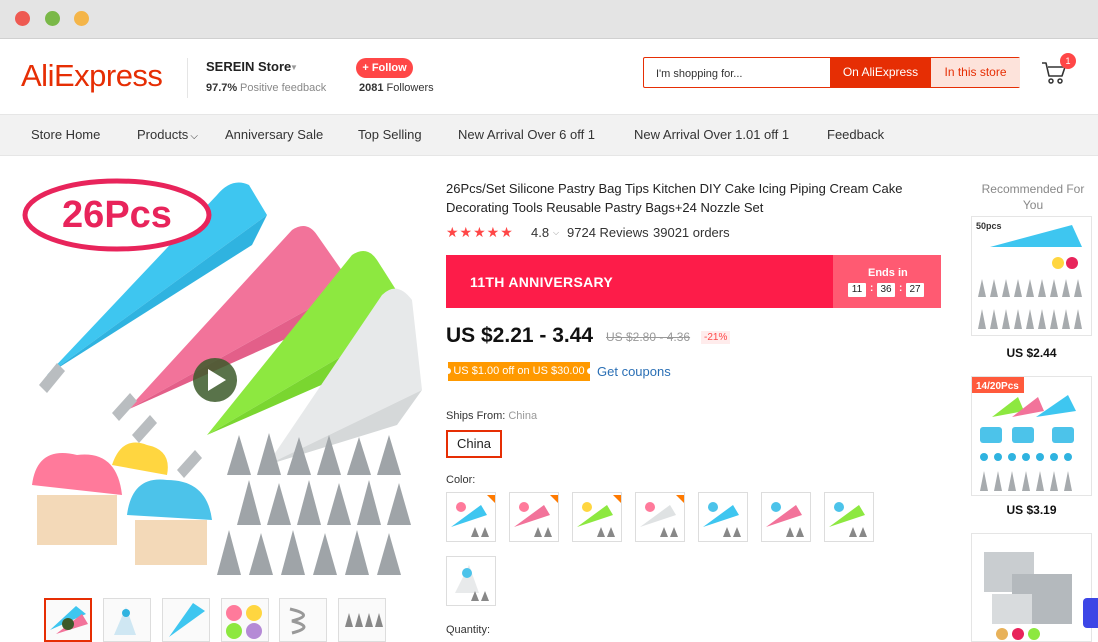  What do you see at coordinates (520, 335) in the screenshot?
I see `product-price: US $2.21 - 3.44` at bounding box center [520, 335].